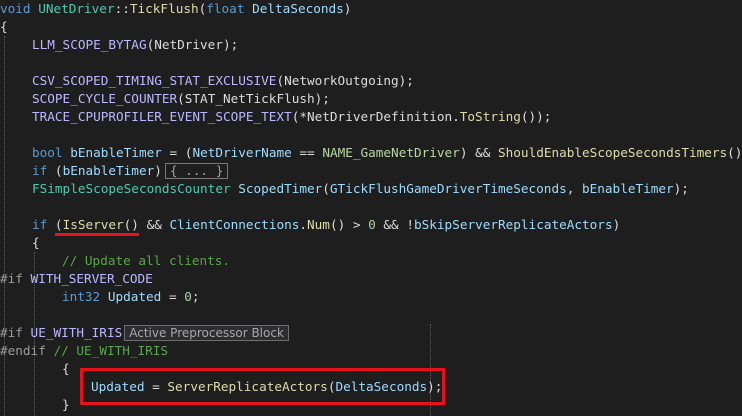 This screenshot has height=416, width=742. What do you see at coordinates (206, 333) in the screenshot?
I see `active-preprocessor-tooltip: Active Preprocessor Block` at bounding box center [206, 333].